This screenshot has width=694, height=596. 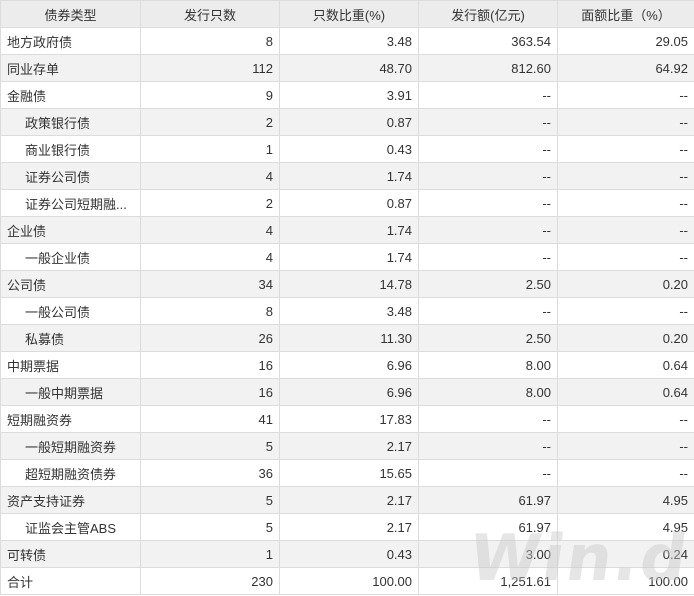 I want to click on cell-issue-count: 41, so click(x=210, y=419).